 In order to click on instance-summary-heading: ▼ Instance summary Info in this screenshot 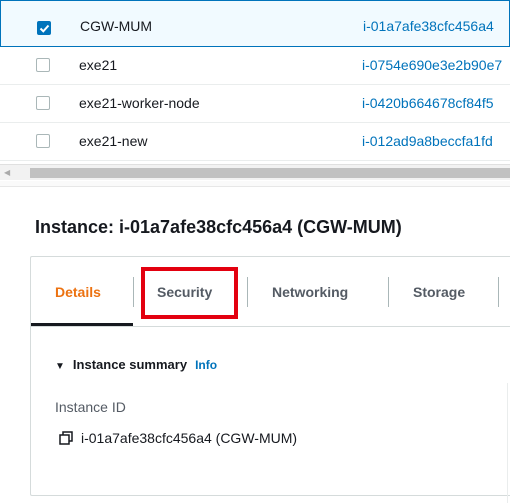, I will do `click(136, 364)`.